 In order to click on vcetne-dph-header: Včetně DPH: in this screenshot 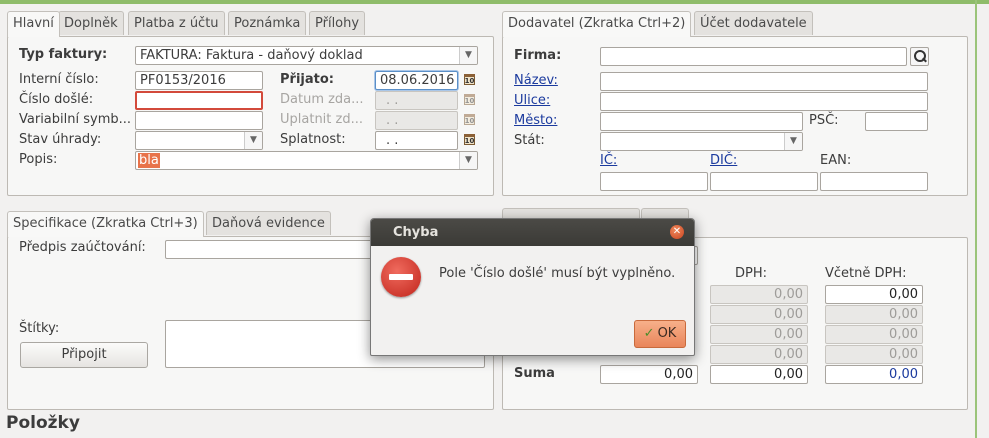, I will do `click(866, 273)`.